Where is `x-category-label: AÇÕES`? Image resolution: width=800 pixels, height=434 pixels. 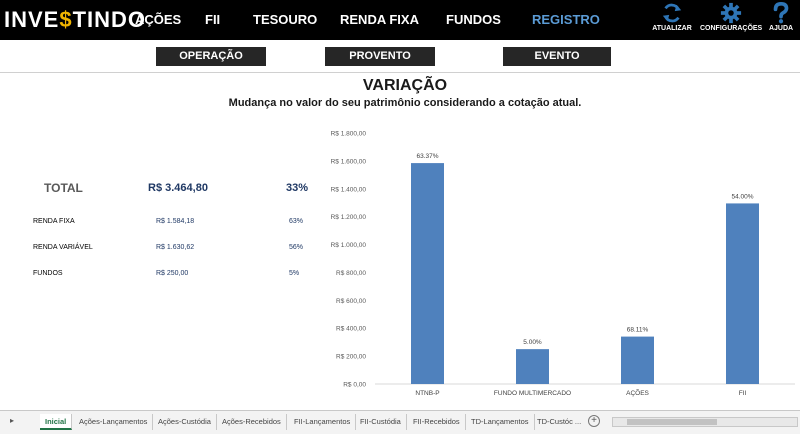 x-category-label: AÇÕES is located at coordinates (637, 392).